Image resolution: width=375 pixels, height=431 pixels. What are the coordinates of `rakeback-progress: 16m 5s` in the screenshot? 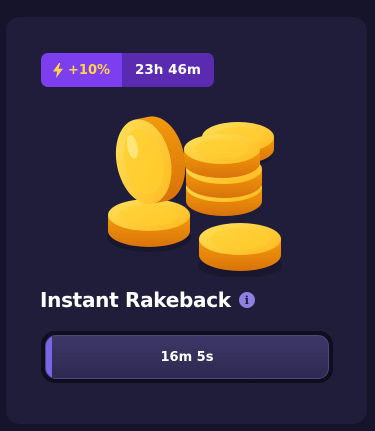 It's located at (187, 357).